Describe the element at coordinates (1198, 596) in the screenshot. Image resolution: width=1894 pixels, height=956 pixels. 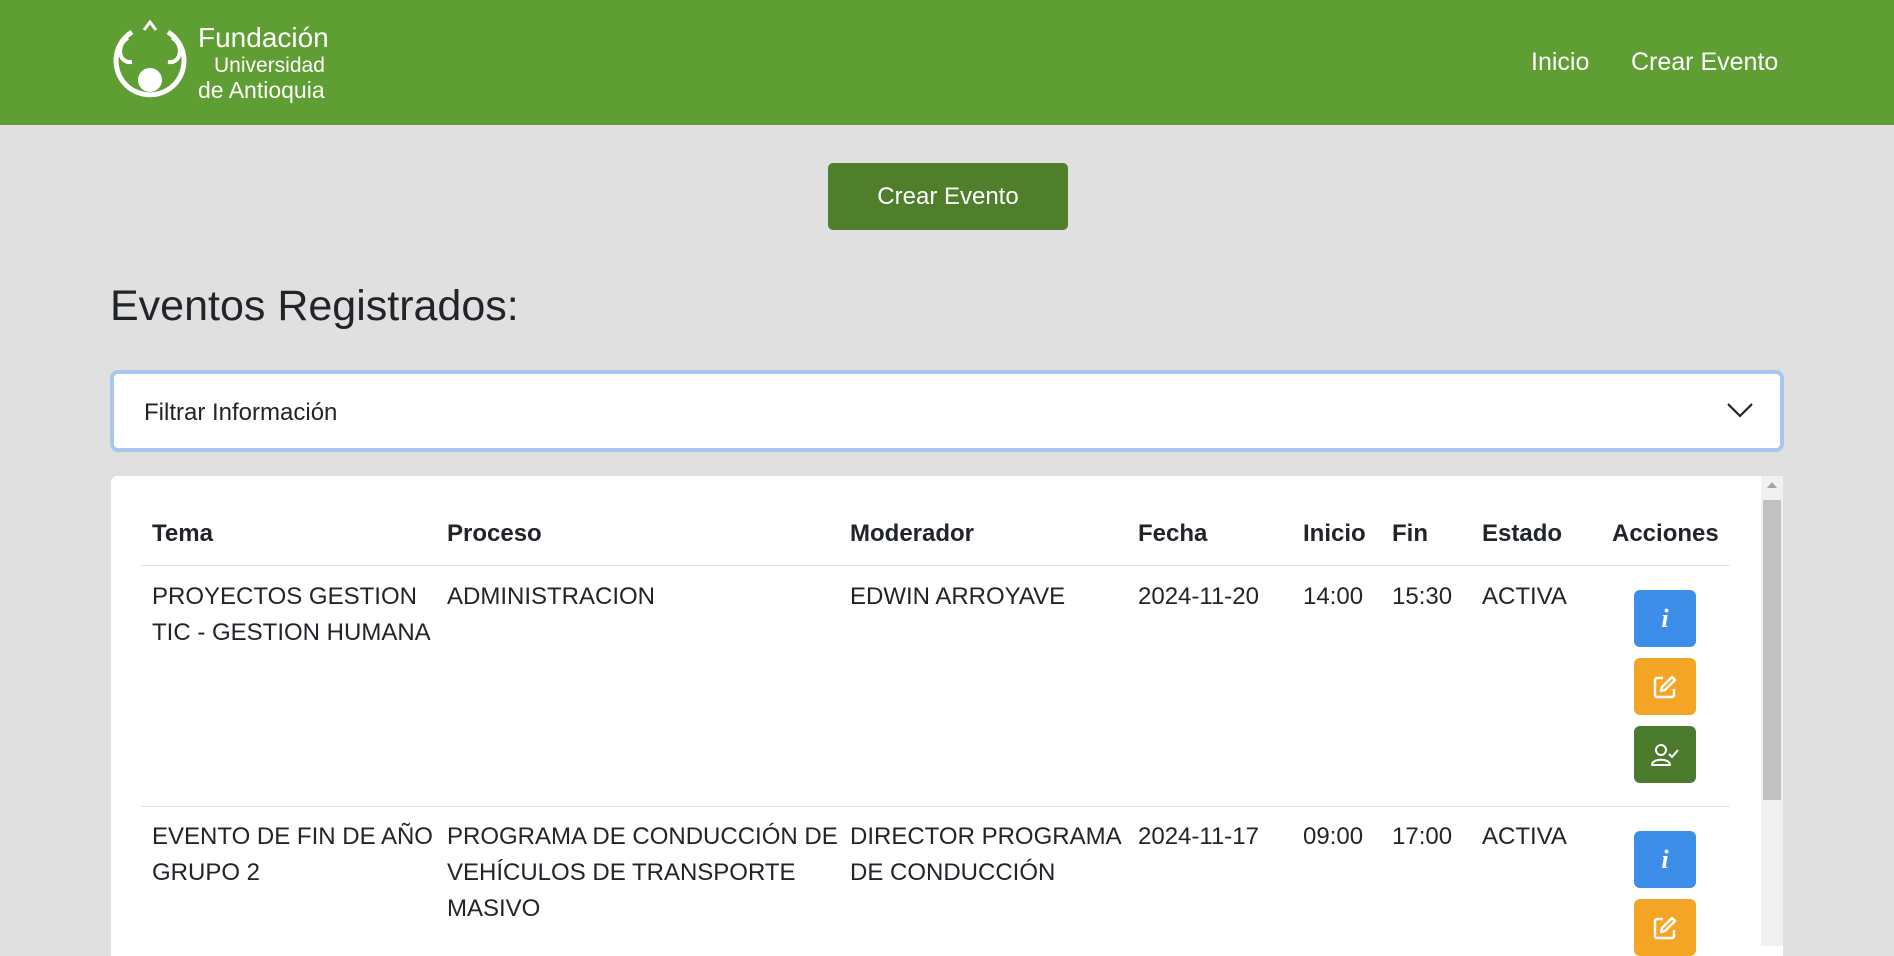
I see `cell-fecha: 2024-11-20` at that location.